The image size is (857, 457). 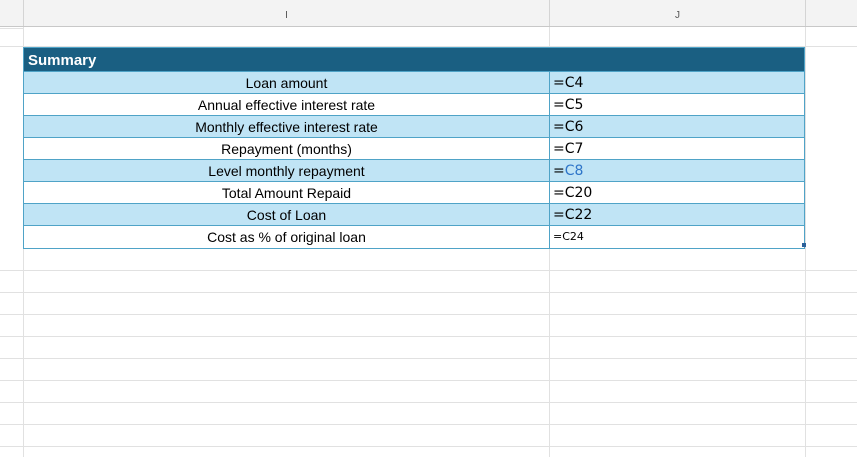 I want to click on row-label-cell: Cost of Loan, so click(x=287, y=214).